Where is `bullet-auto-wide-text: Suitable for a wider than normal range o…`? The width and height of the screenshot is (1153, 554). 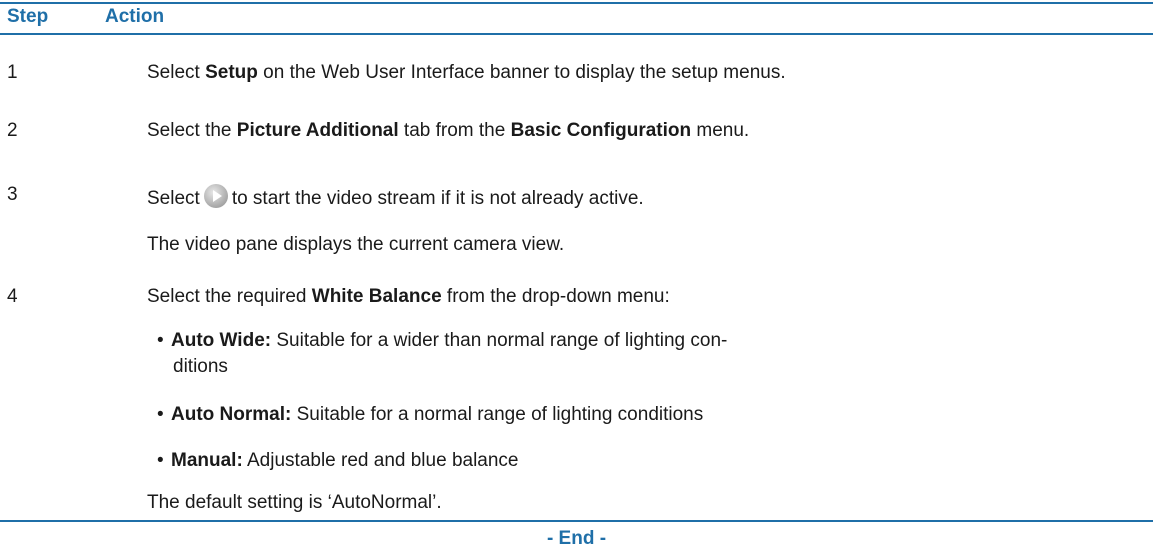 bullet-auto-wide-text: Suitable for a wider than normal range o… is located at coordinates (499, 340).